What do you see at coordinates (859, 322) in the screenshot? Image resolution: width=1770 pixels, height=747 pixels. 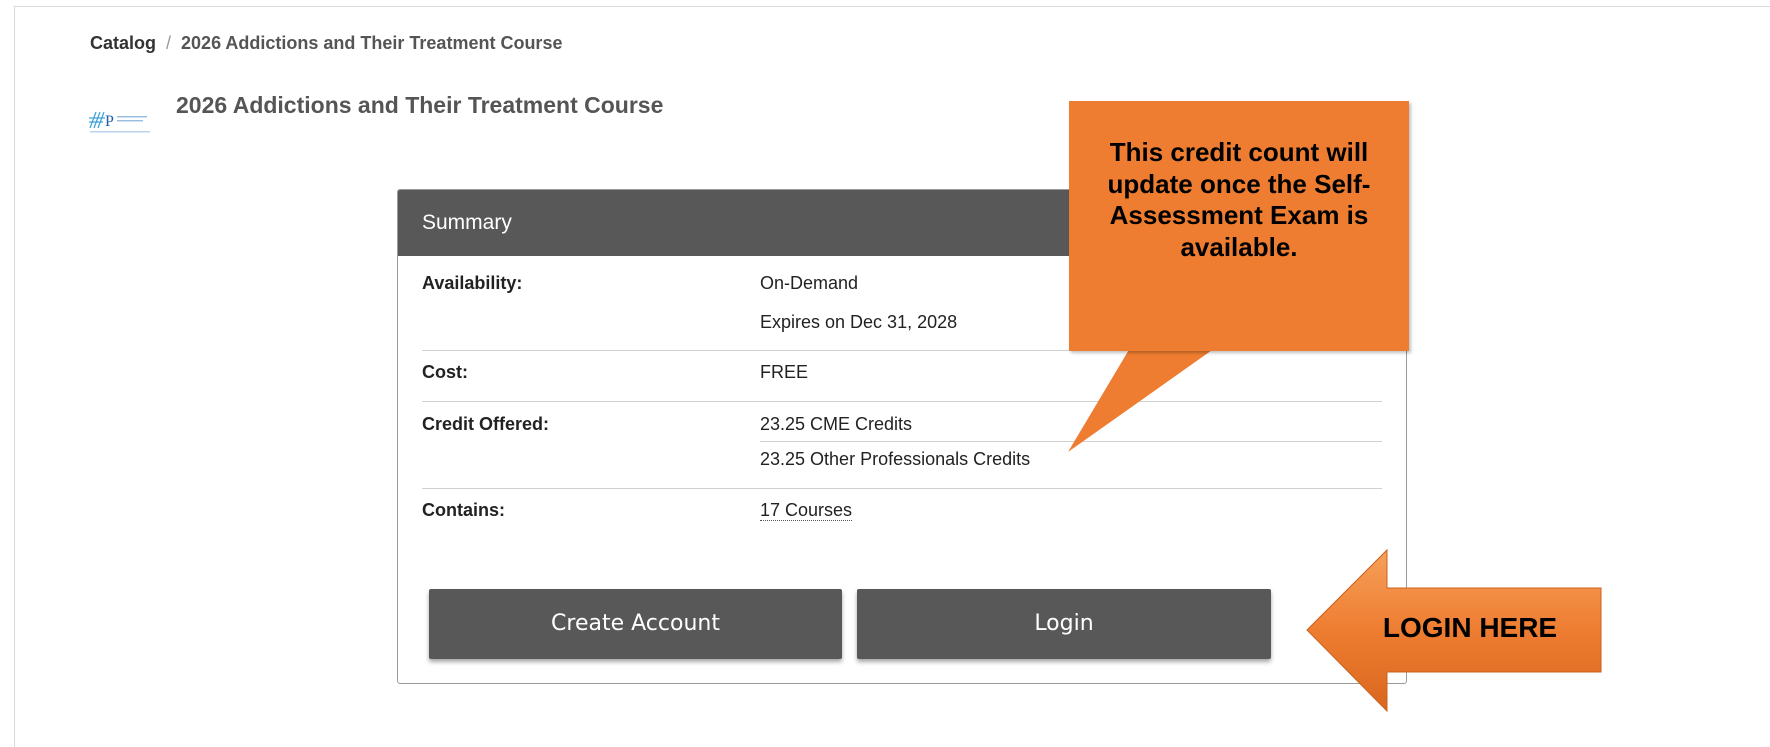 I see `expires-value: Expires on Dec 31, 2028` at bounding box center [859, 322].